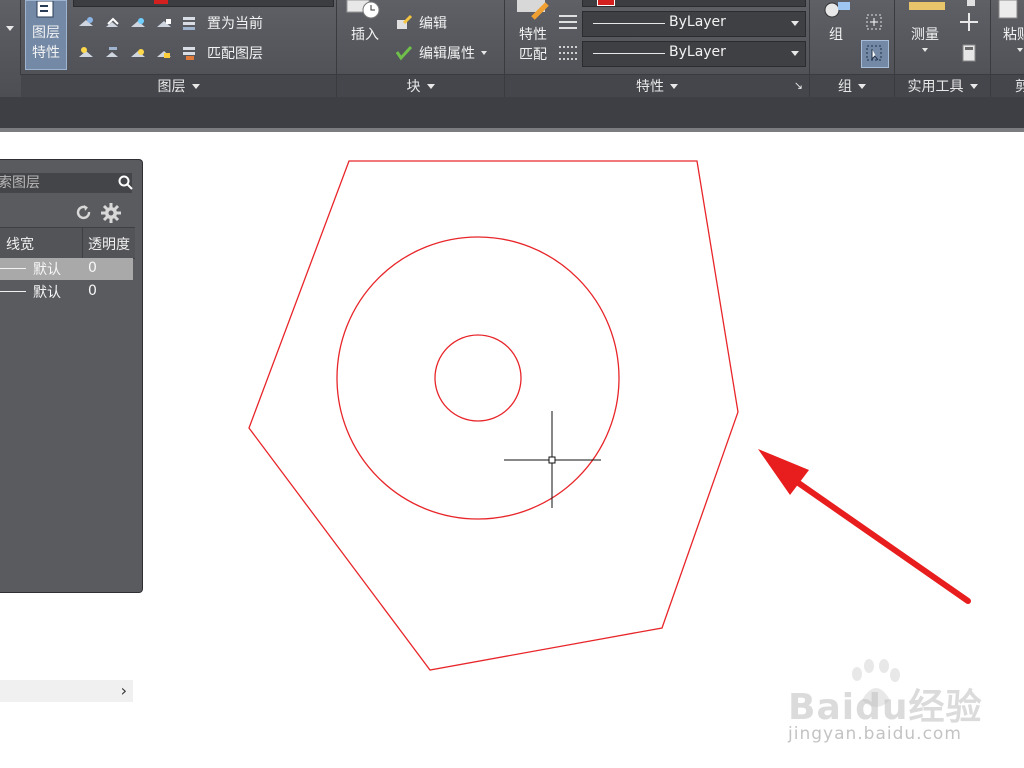 Image resolution: width=1024 pixels, height=768 pixels. I want to click on lineweight-column-header: 线宽, so click(20, 244).